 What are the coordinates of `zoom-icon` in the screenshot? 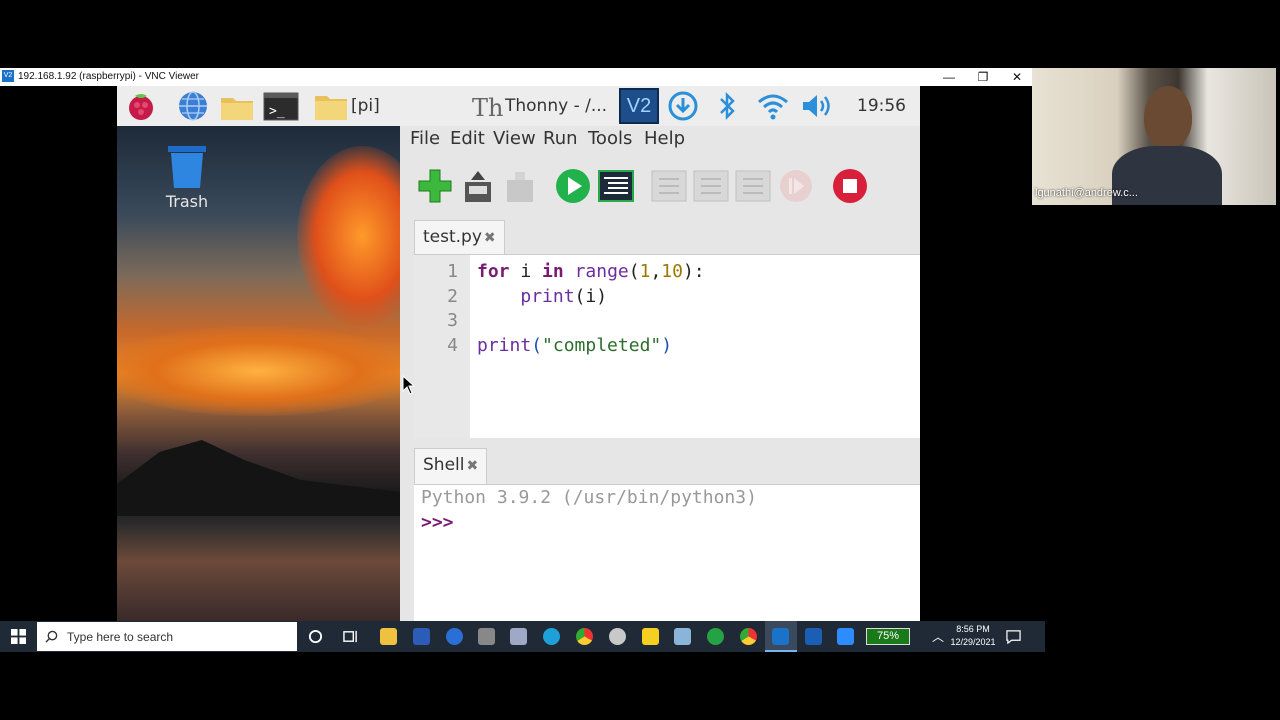 It's located at (845, 636).